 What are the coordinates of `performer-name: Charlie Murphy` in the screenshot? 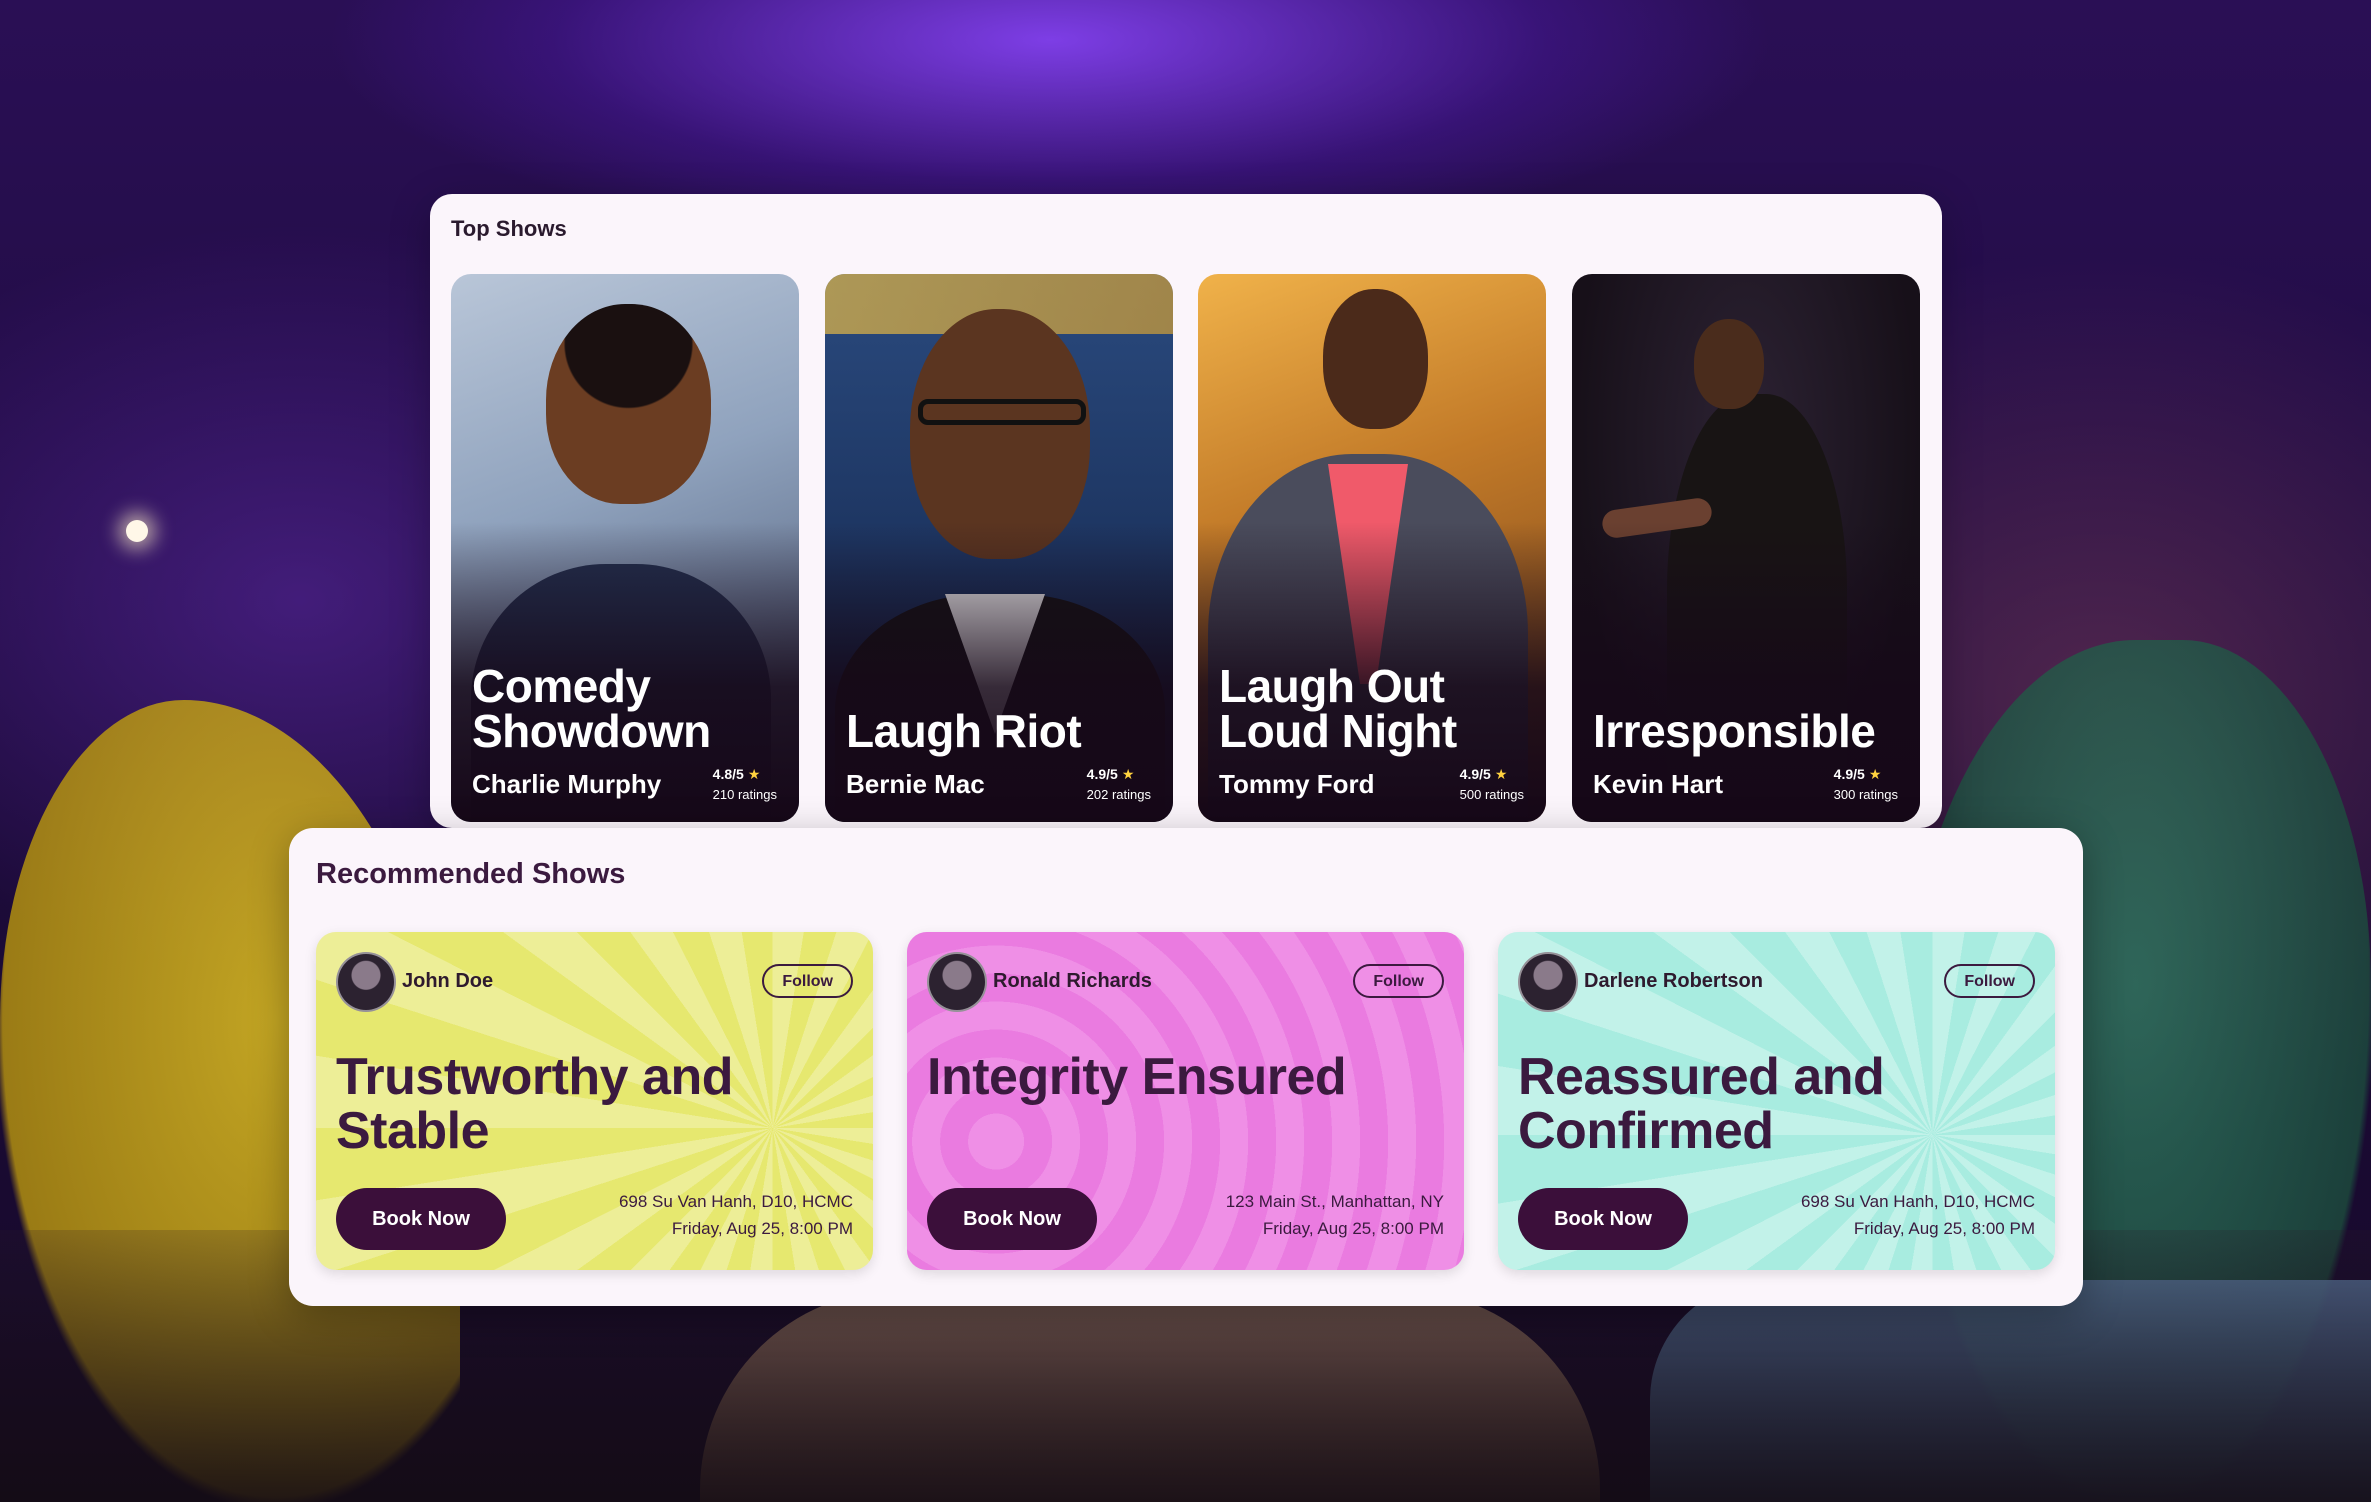 It's located at (567, 784).